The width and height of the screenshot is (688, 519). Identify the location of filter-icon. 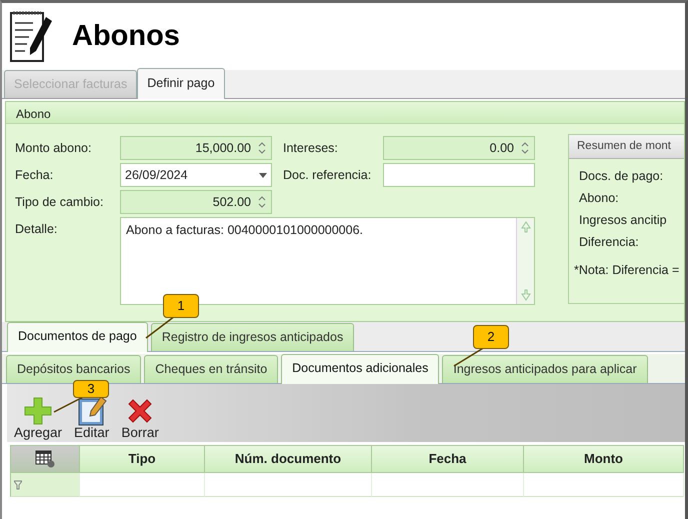
(18, 485).